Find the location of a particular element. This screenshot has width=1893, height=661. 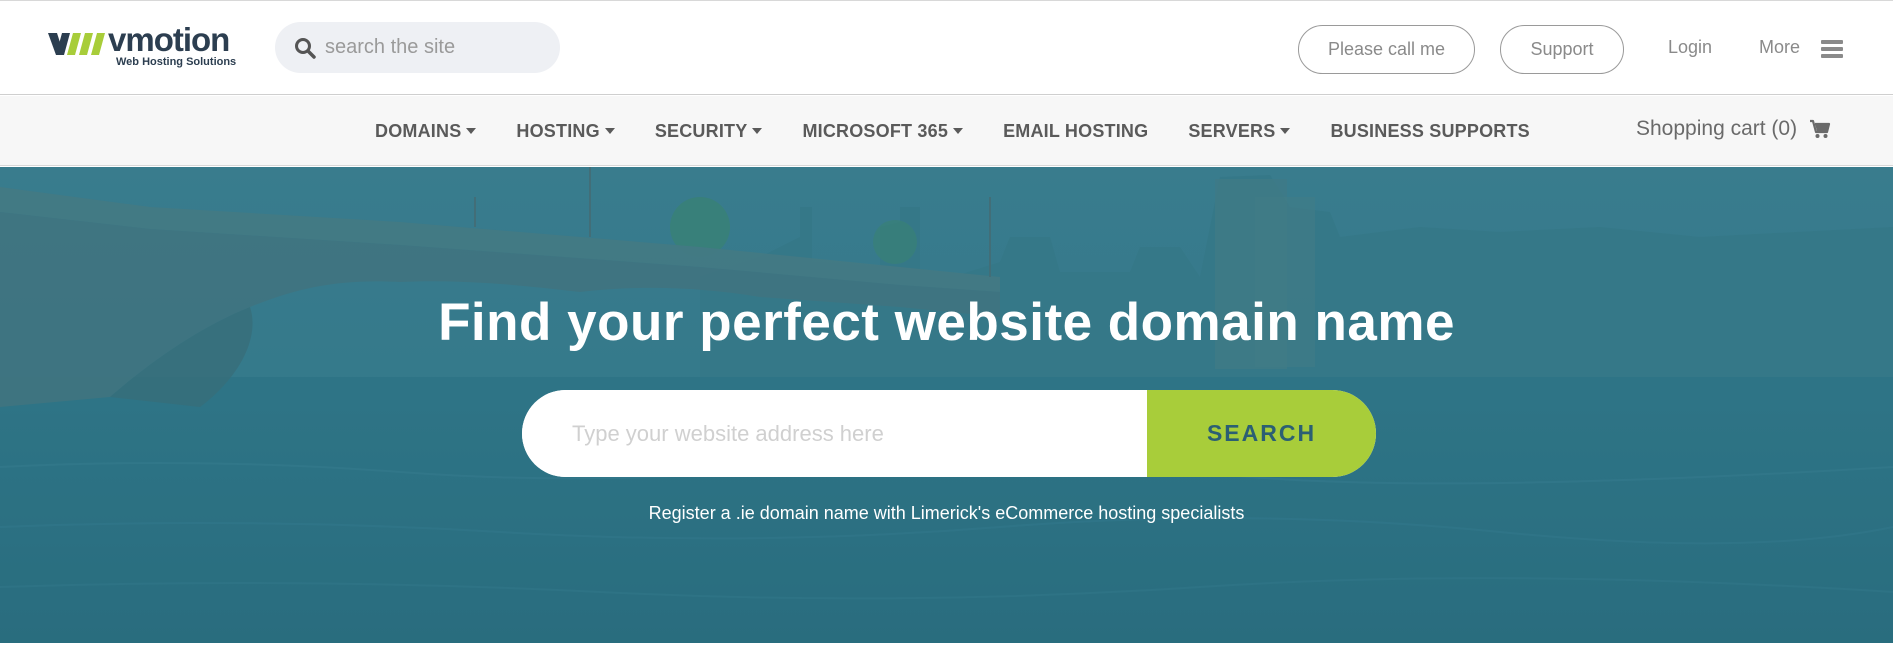

nav-item-label: MICROSOFT 365 is located at coordinates (875, 130).